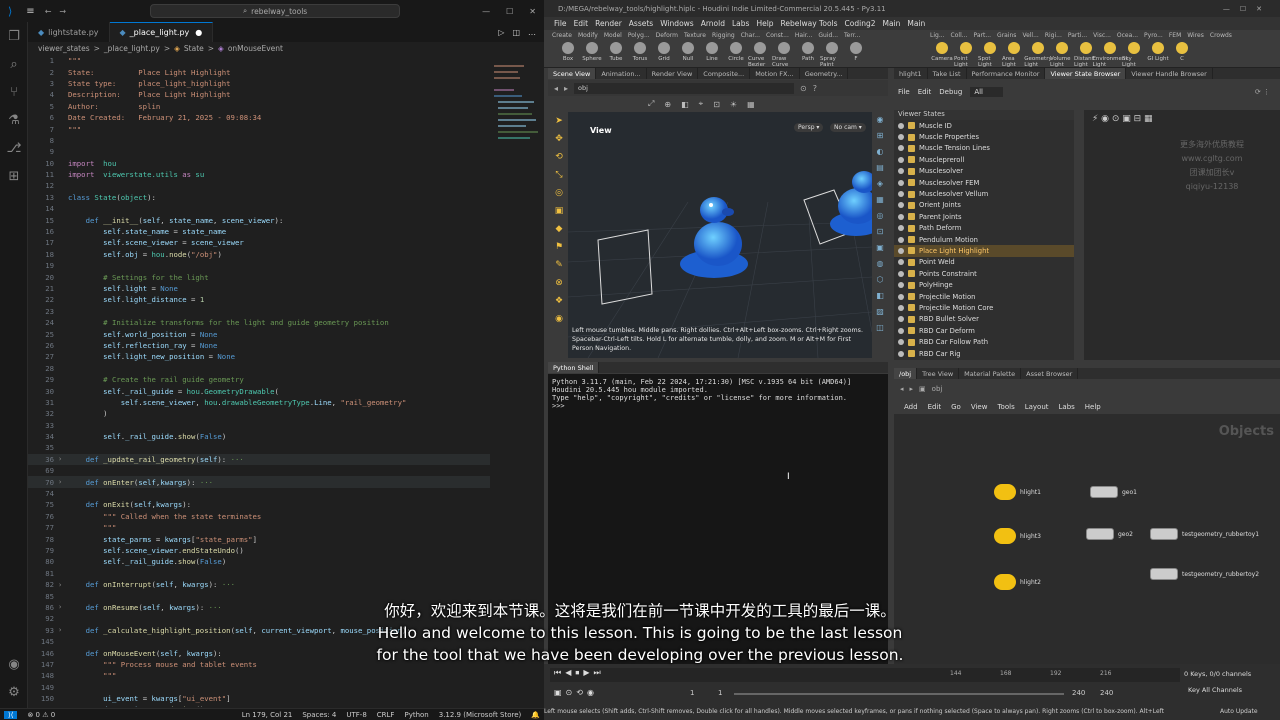 This screenshot has width=1280, height=720. Describe the element at coordinates (695, 35) in the screenshot. I see `shelf-tab: Texture` at that location.